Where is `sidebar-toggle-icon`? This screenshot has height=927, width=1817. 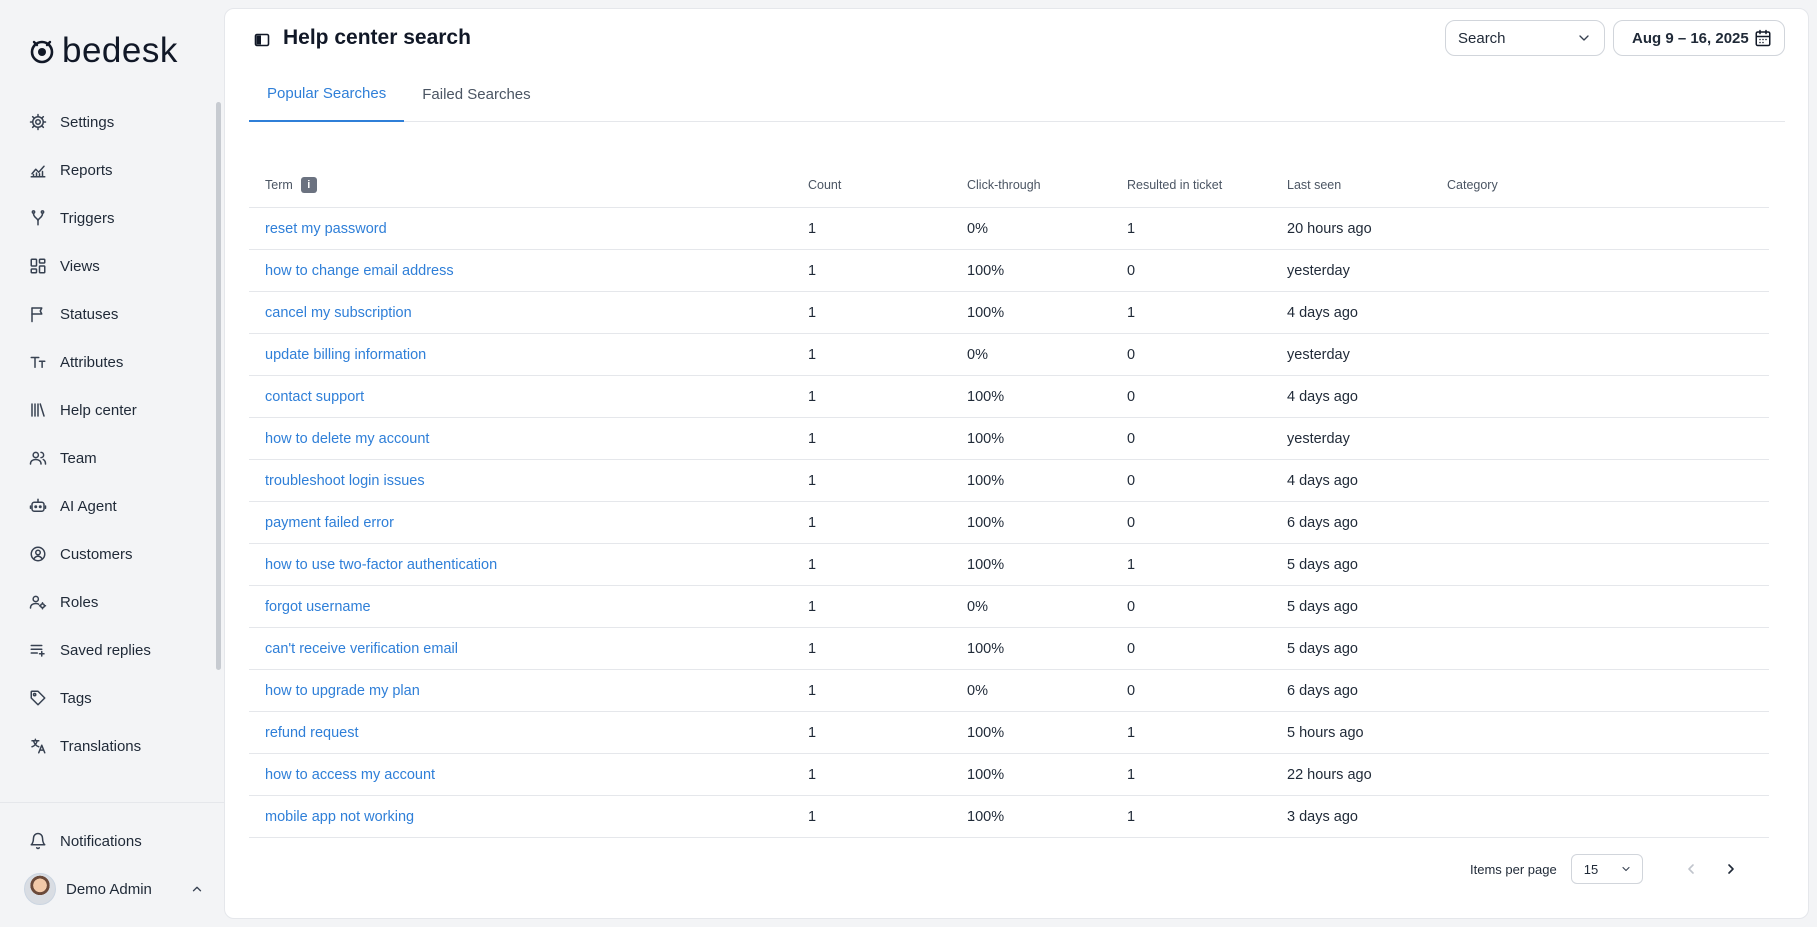 sidebar-toggle-icon is located at coordinates (262, 40).